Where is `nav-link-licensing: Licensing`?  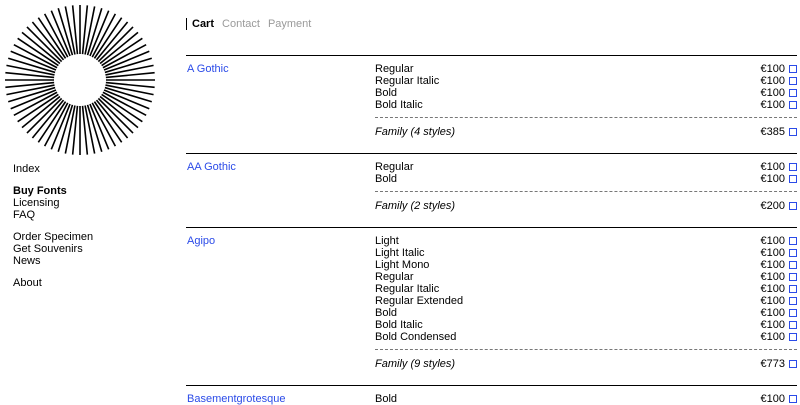
nav-link-licensing: Licensing is located at coordinates (53, 203).